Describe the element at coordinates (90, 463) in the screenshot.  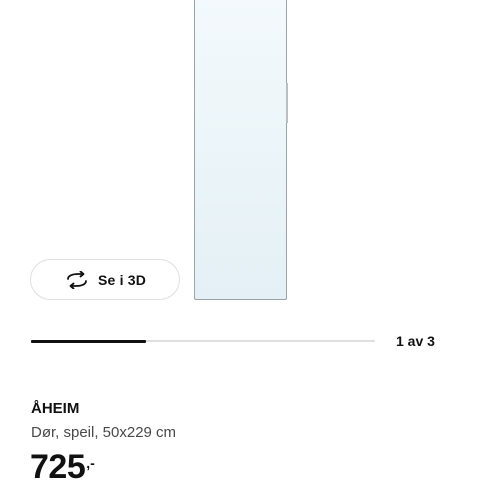
I see `price-suffix: ,-` at that location.